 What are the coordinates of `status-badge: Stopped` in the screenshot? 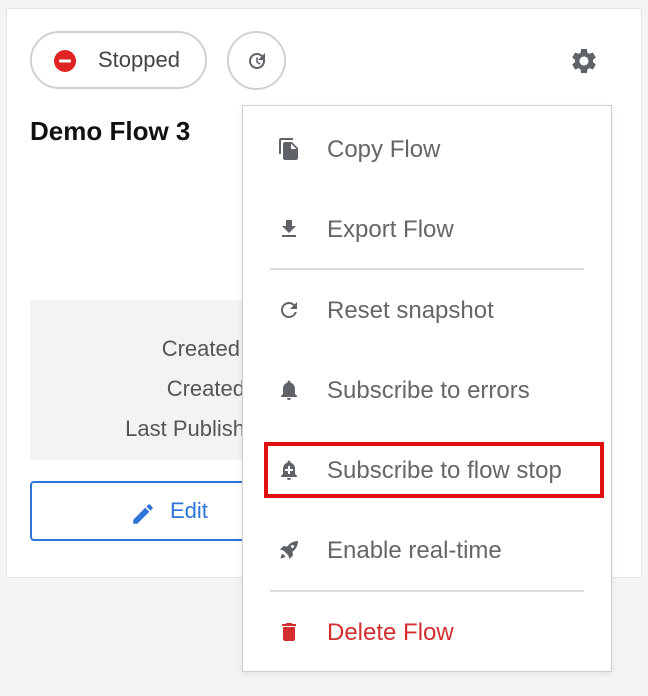 It's located at (118, 60).